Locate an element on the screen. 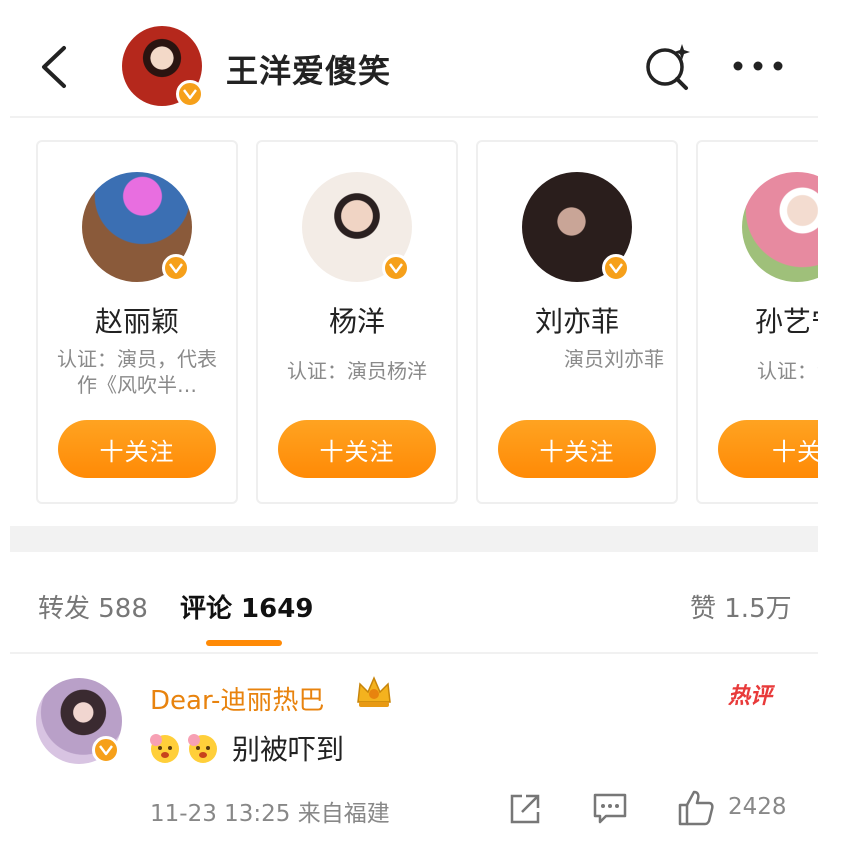 This screenshot has width=868, height=851. share-button is located at coordinates (525, 809).